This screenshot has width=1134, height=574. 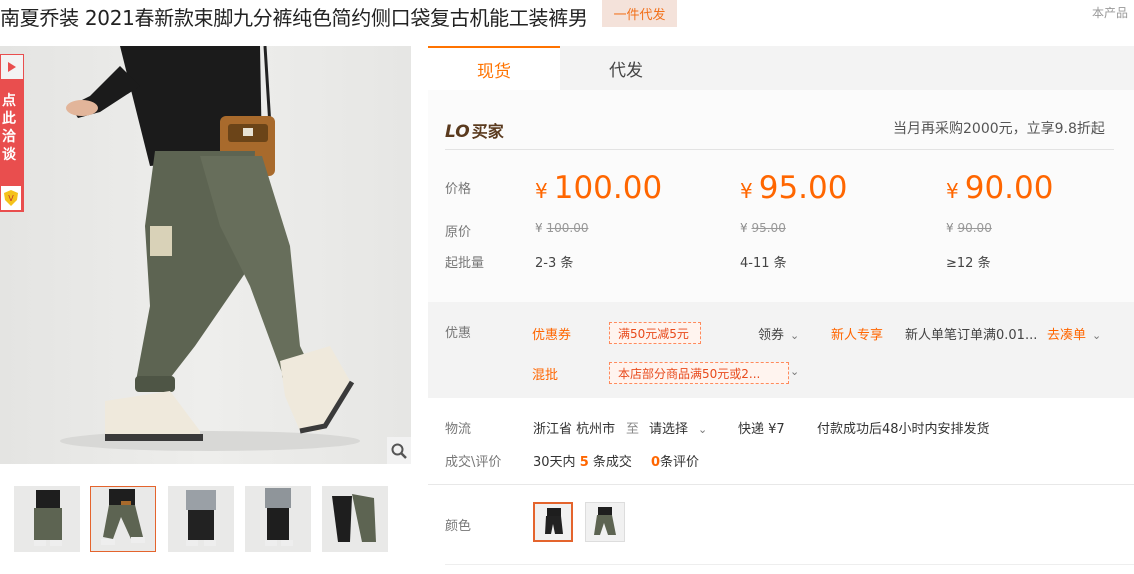 I want to click on deals-reviews-label: 成交\评价, so click(x=473, y=462).